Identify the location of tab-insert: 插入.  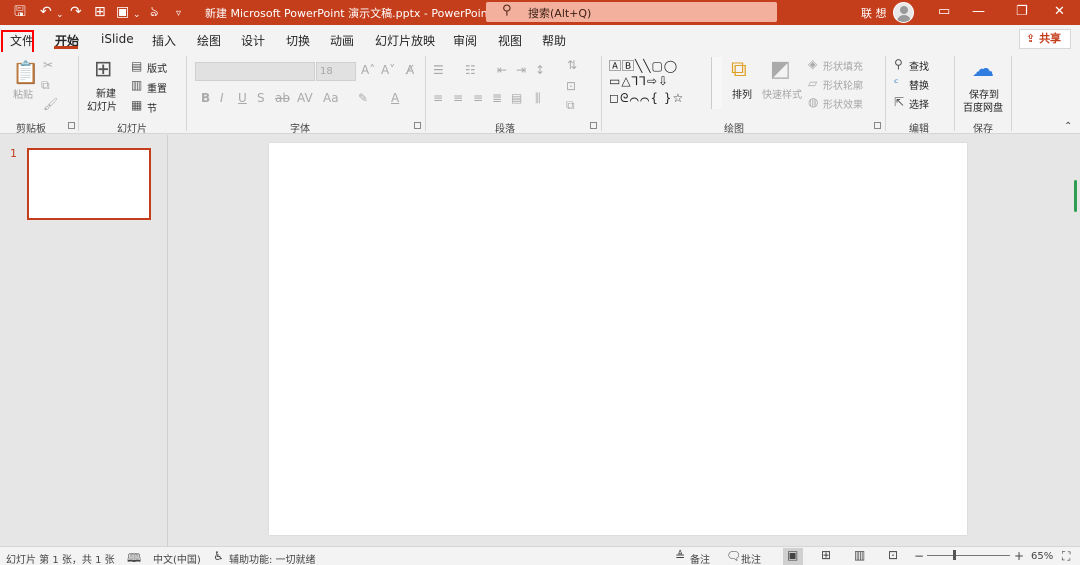
(164, 40).